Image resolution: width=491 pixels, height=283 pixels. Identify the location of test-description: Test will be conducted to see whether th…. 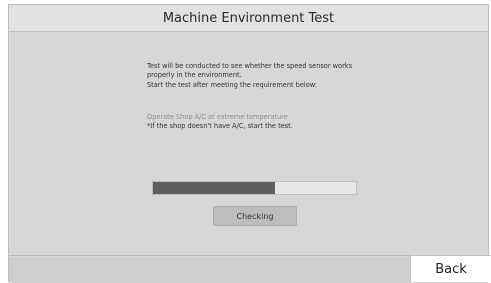
(267, 76).